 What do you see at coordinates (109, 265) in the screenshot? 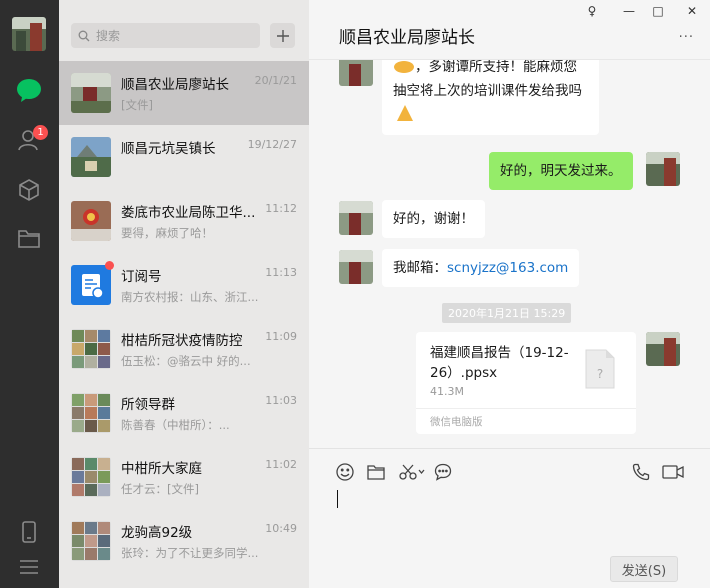
I see `unread-dot` at bounding box center [109, 265].